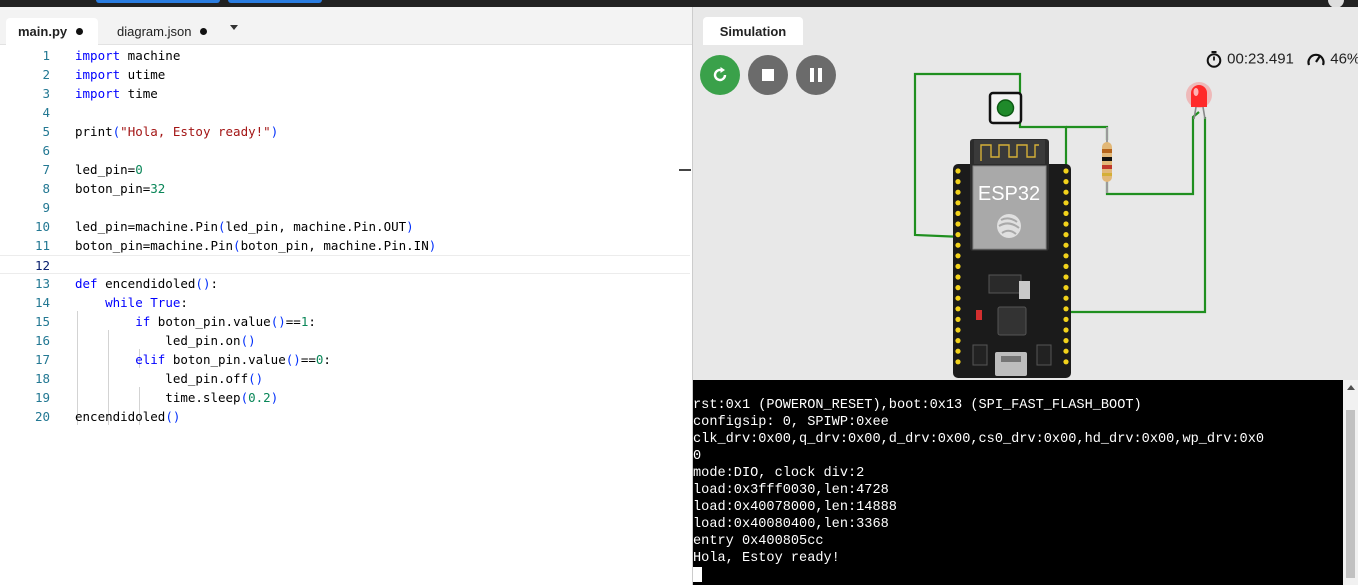 Image resolution: width=1358 pixels, height=585 pixels. Describe the element at coordinates (432, 245) in the screenshot. I see `code-token: )` at that location.